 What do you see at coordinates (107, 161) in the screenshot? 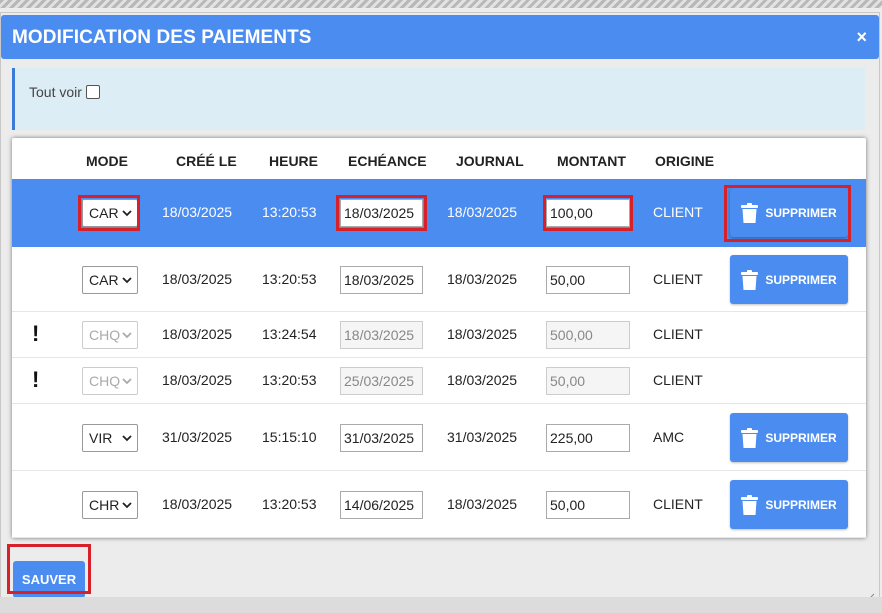
I see `column-header-mode: MODE` at bounding box center [107, 161].